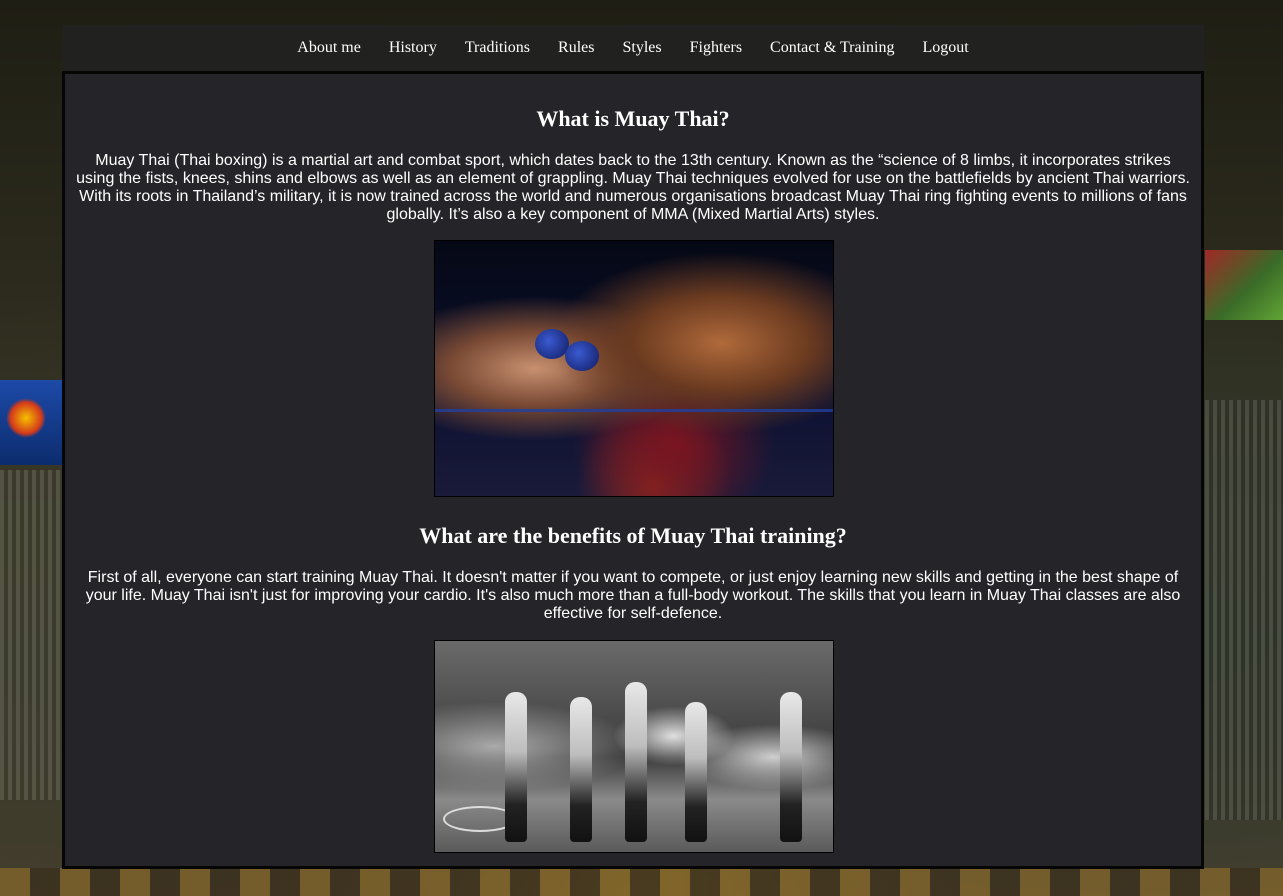  Describe the element at coordinates (497, 47) in the screenshot. I see `nav-link-traditions: Traditions` at that location.